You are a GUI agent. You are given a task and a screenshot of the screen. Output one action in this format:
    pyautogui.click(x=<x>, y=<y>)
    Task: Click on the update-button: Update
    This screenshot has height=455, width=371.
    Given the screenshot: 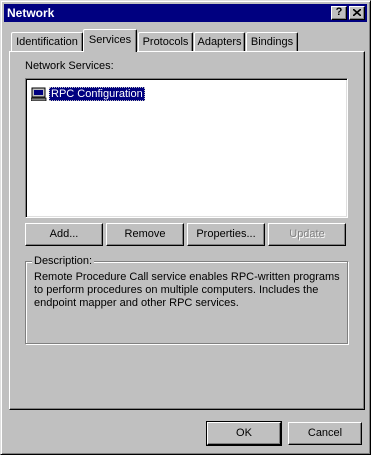 What is the action you would take?
    pyautogui.click(x=307, y=234)
    